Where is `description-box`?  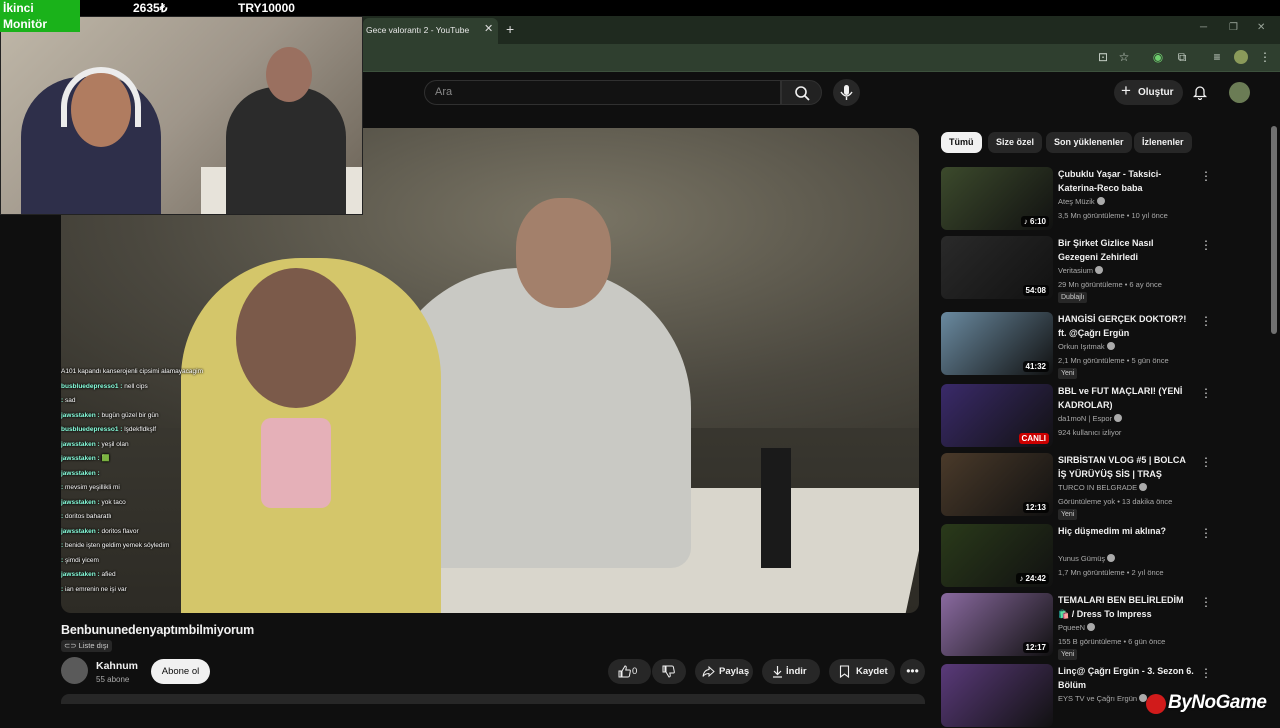 description-box is located at coordinates (493, 699).